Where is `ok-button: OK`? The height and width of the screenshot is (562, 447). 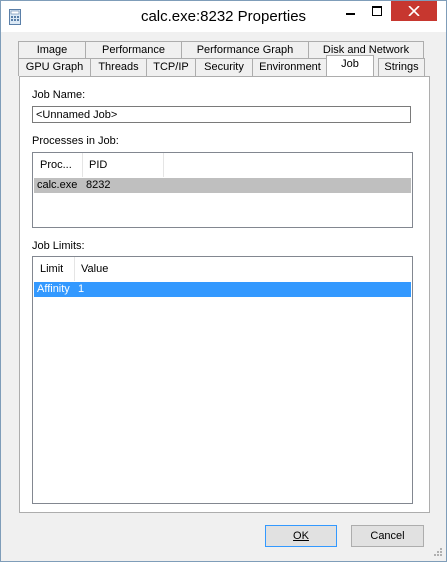 ok-button: OK is located at coordinates (301, 536).